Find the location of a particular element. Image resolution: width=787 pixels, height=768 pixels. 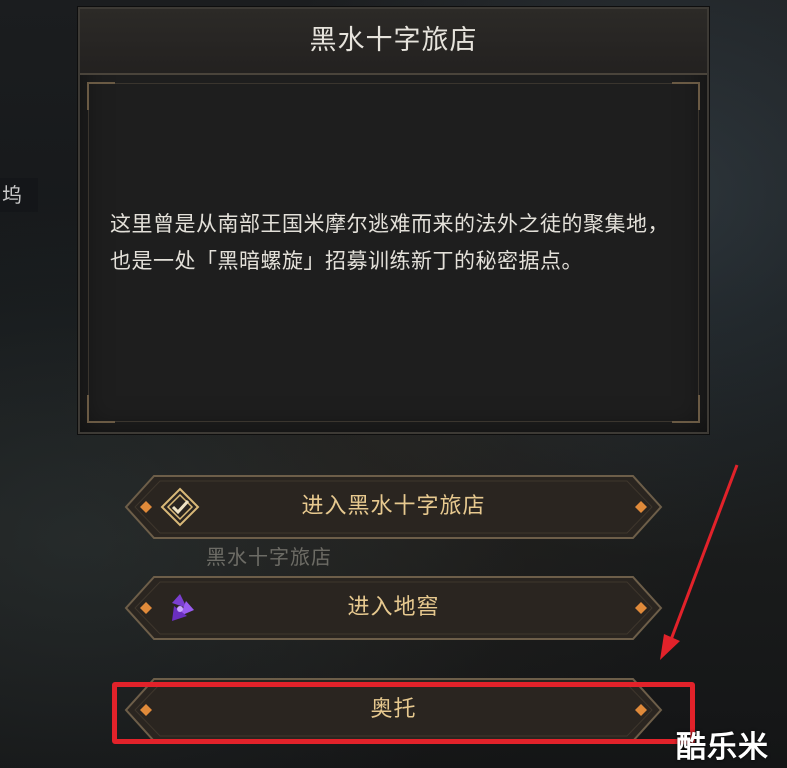

enter-cellar-button: 进入地窖 is located at coordinates (393, 608).